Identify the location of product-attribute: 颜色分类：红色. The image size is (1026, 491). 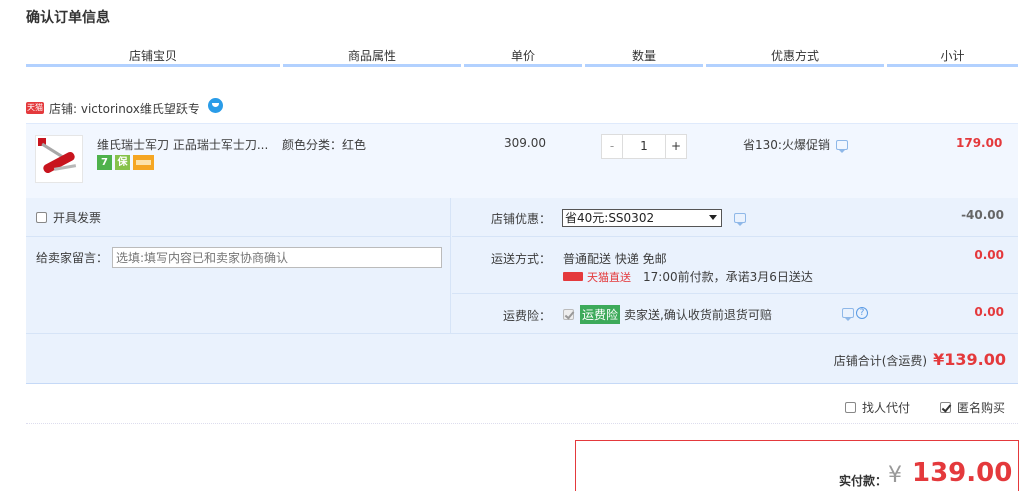
(324, 145).